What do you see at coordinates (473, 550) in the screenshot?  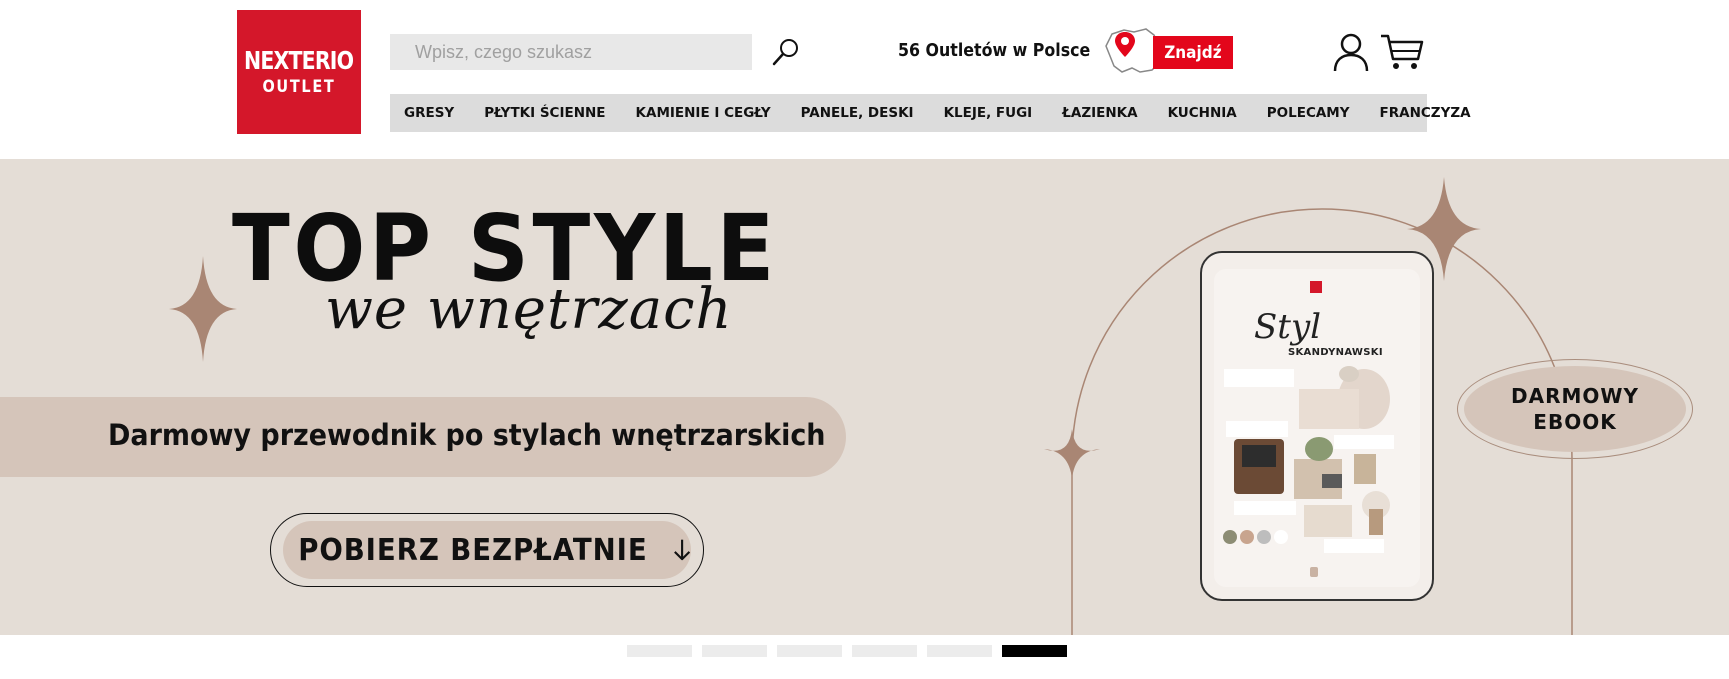 I see `download-button-label: POBIERZ BEZPŁATNIE` at bounding box center [473, 550].